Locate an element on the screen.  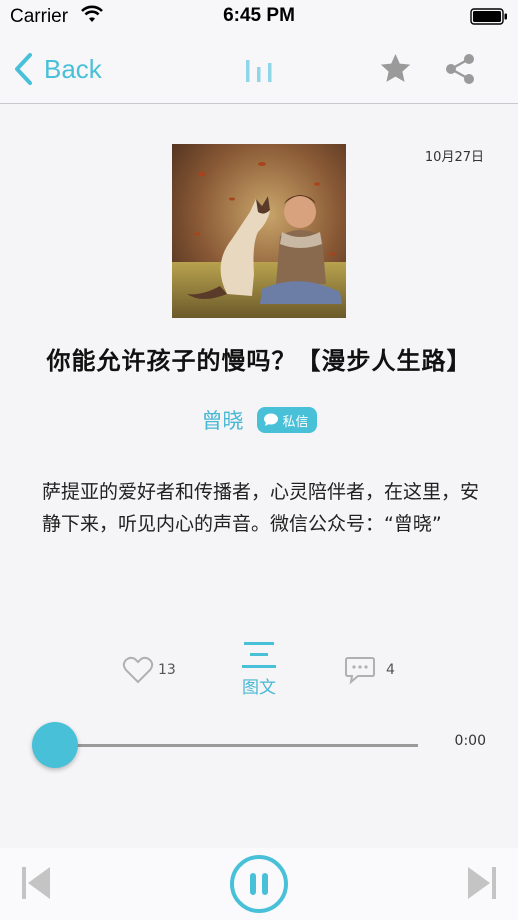
status-bar: Carrier 6:45 PM is located at coordinates (259, 17).